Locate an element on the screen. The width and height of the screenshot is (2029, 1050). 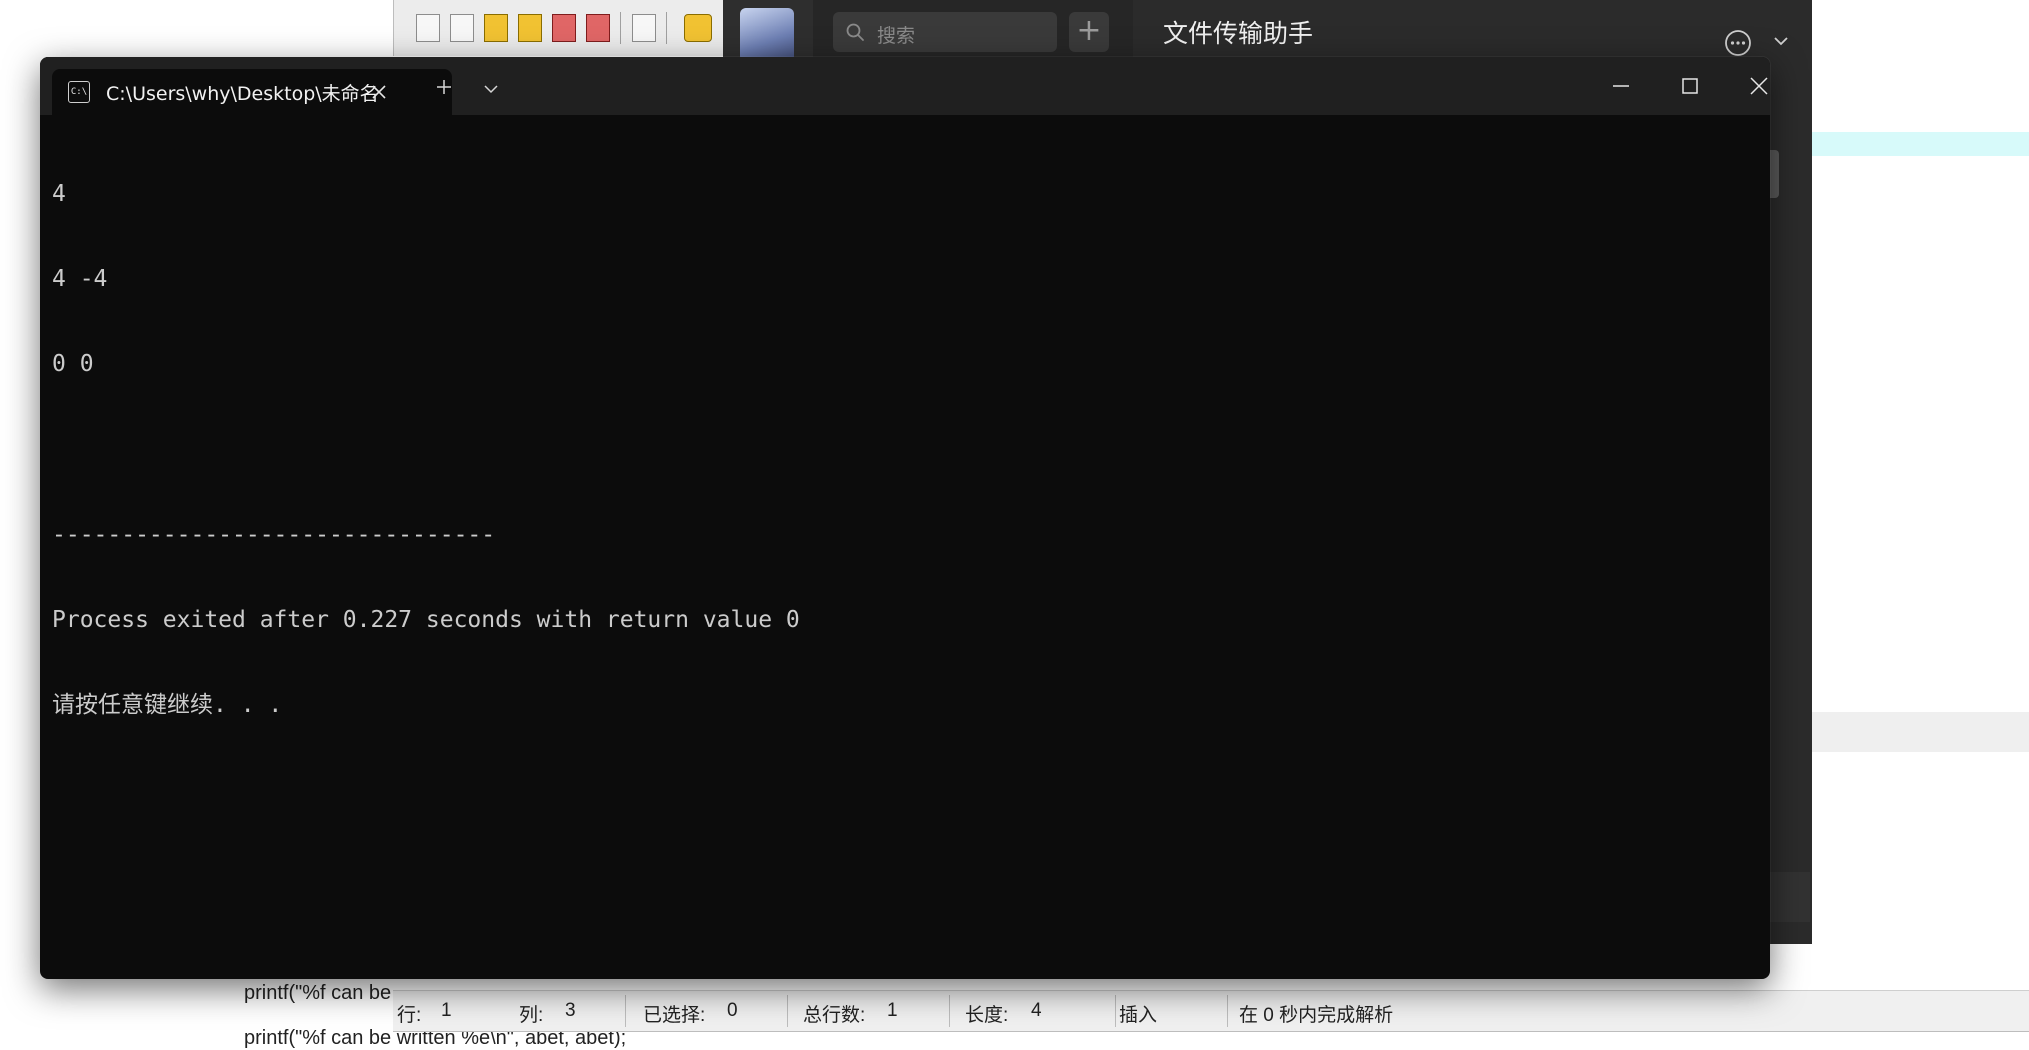
close-all-icon is located at coordinates (598, 28).